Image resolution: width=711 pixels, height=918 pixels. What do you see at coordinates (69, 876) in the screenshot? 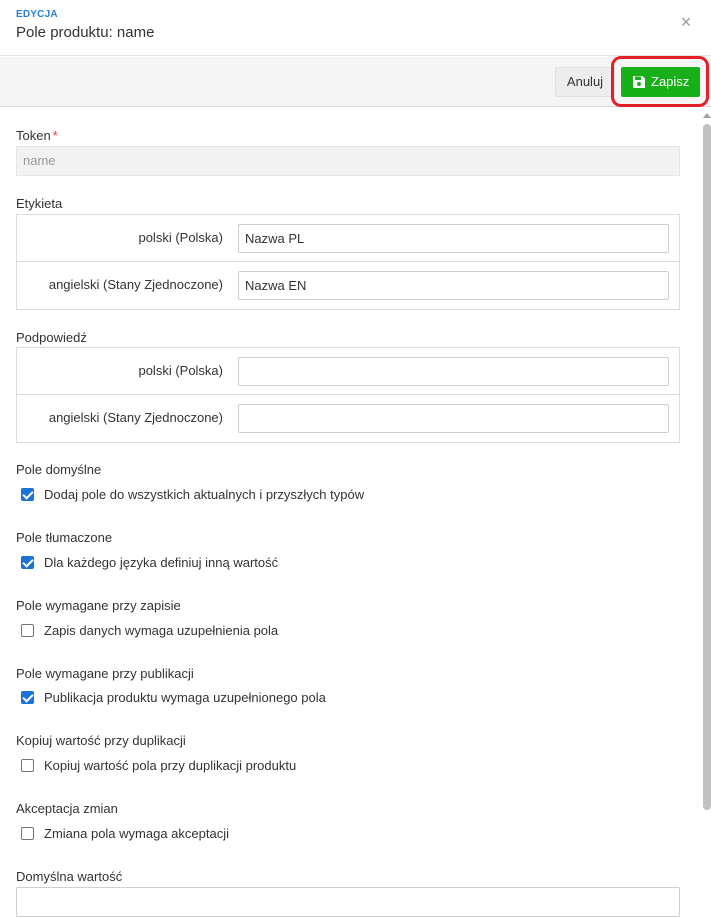
I see `default-value-label: Domyślna wartość` at bounding box center [69, 876].